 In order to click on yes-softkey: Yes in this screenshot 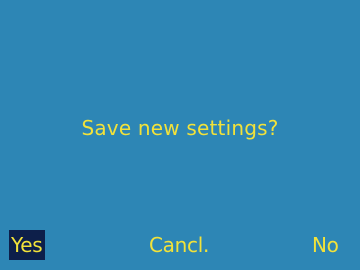, I will do `click(27, 245)`.